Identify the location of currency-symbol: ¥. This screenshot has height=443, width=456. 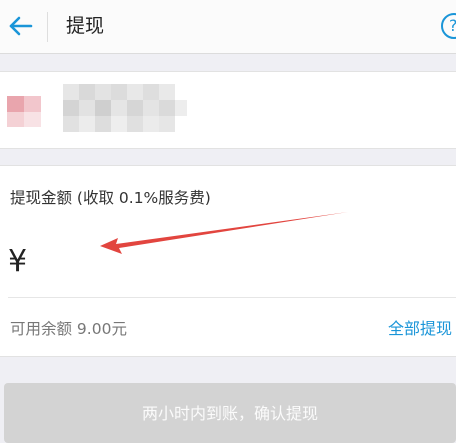
(18, 261).